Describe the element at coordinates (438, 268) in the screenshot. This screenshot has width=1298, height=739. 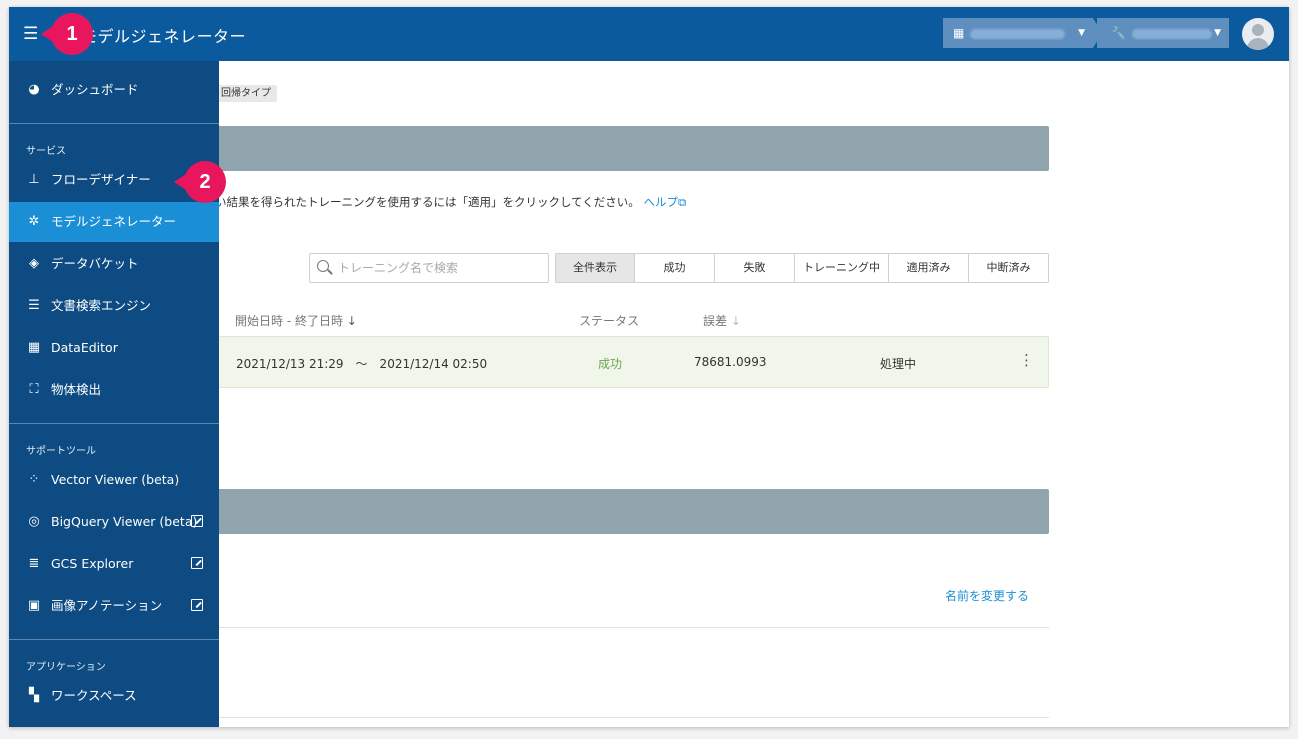
I see `search-input` at that location.